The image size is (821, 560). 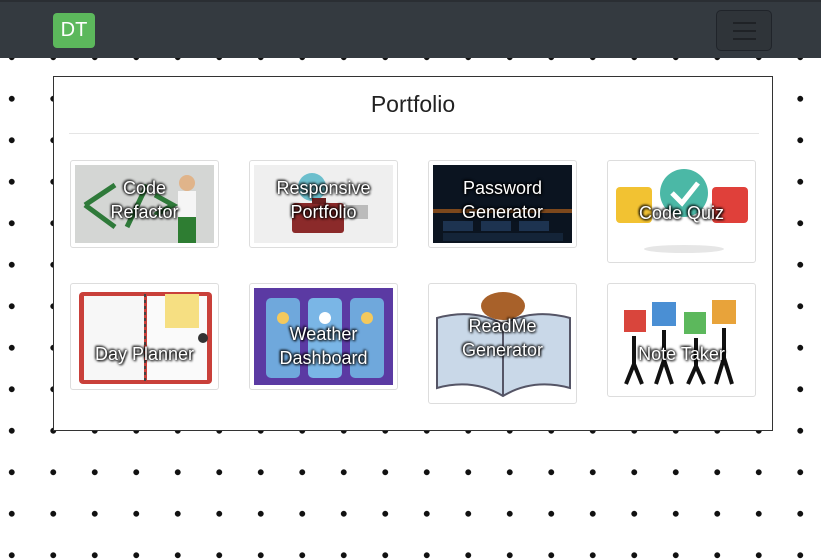 What do you see at coordinates (144, 200) in the screenshot?
I see `project-title: Code Refactor` at bounding box center [144, 200].